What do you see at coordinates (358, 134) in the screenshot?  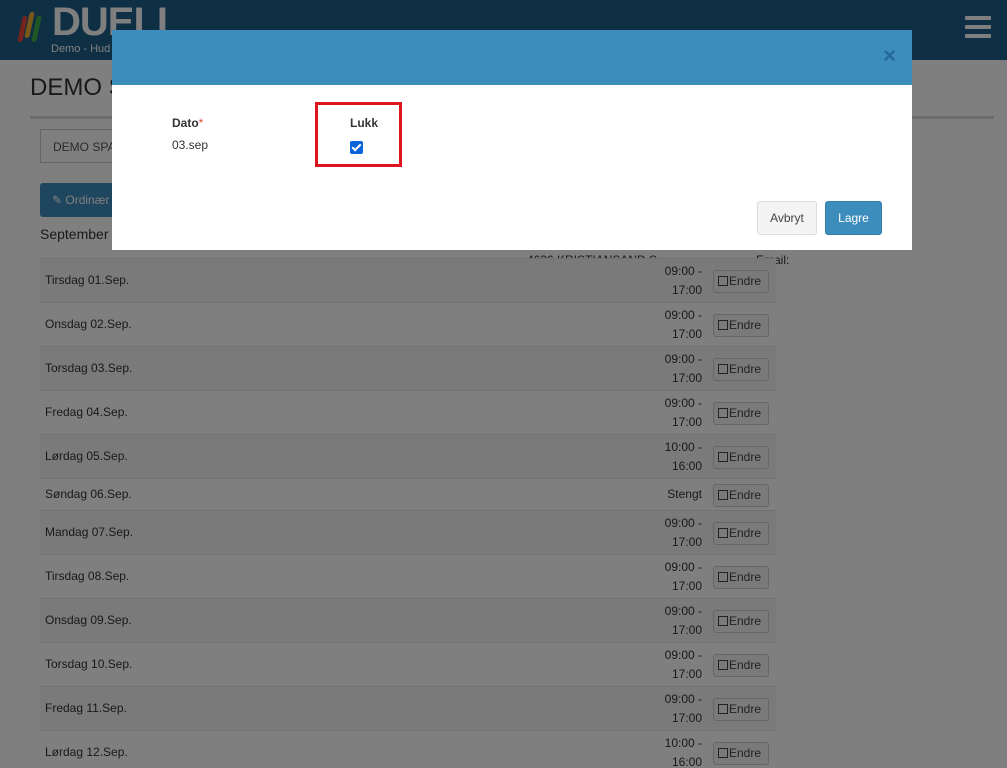 I see `highlight-box` at bounding box center [358, 134].